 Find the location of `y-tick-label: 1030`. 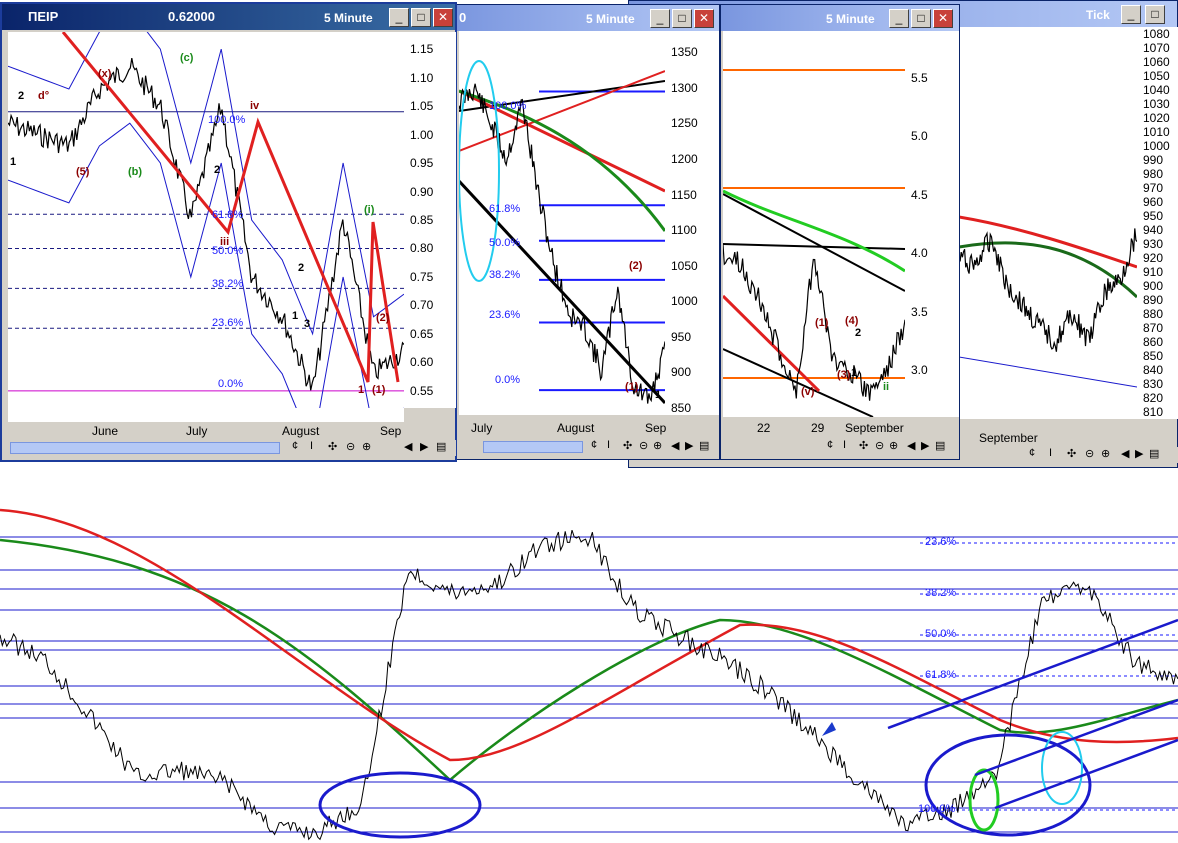

y-tick-label: 1030 is located at coordinates (1156, 104).